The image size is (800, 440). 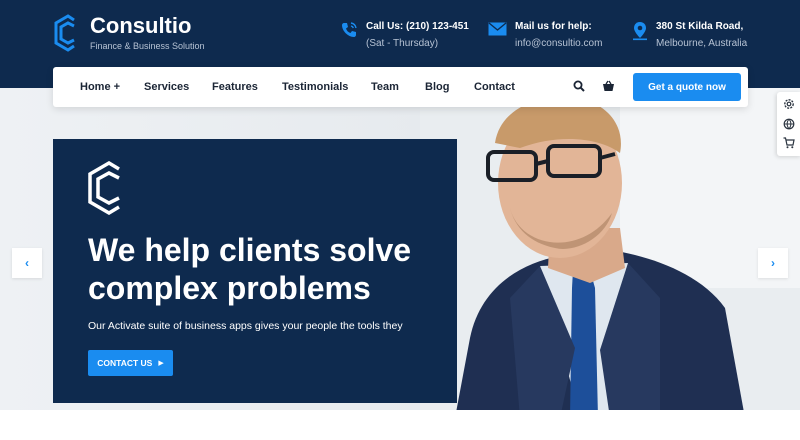 What do you see at coordinates (147, 46) in the screenshot?
I see `brand-tagline: Finance & Business Solution` at bounding box center [147, 46].